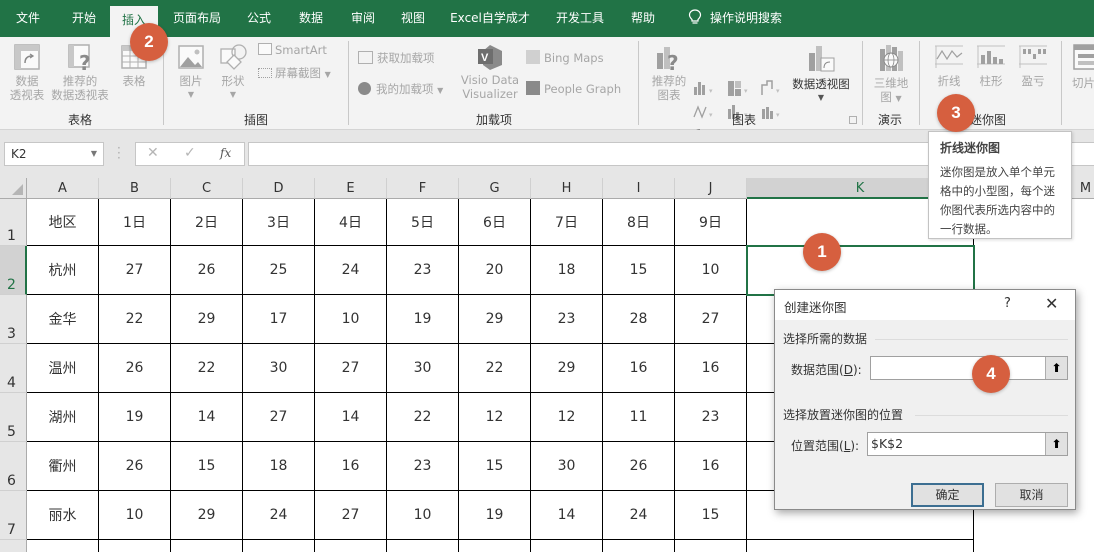 This screenshot has height=552, width=1094. What do you see at coordinates (279, 319) in the screenshot?
I see `data-cell: 17` at bounding box center [279, 319].